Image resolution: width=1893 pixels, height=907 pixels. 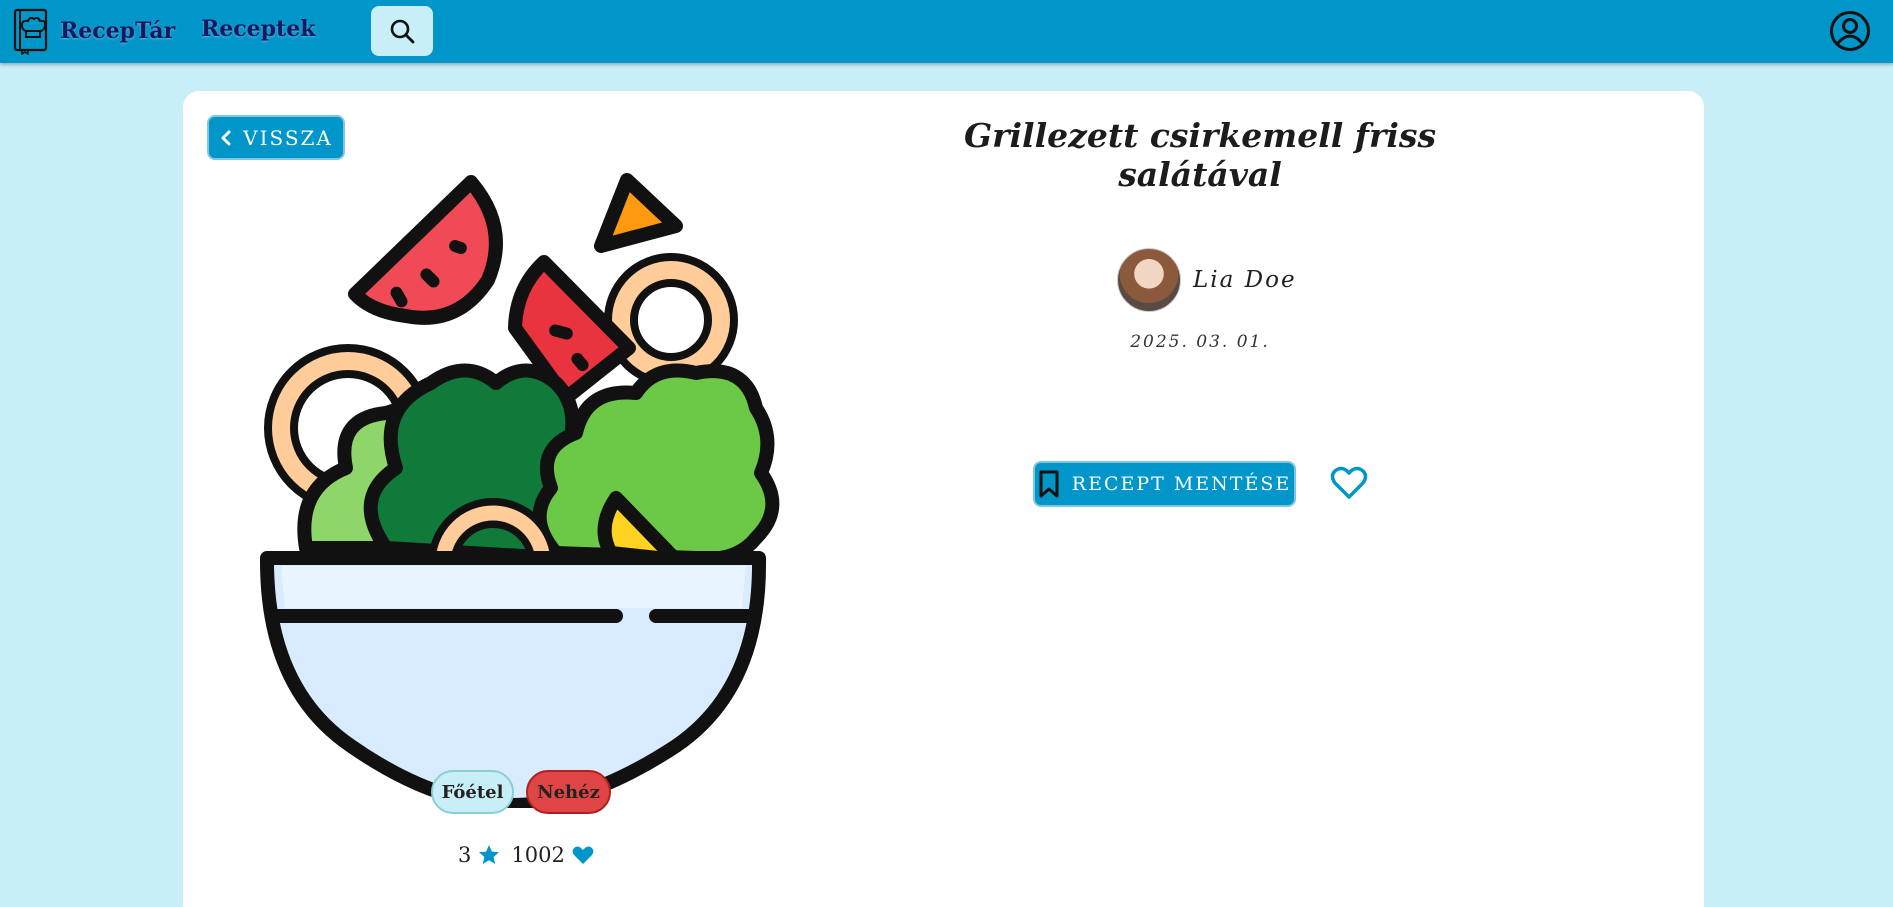 What do you see at coordinates (1049, 484) in the screenshot?
I see `bookmark-icon` at bounding box center [1049, 484].